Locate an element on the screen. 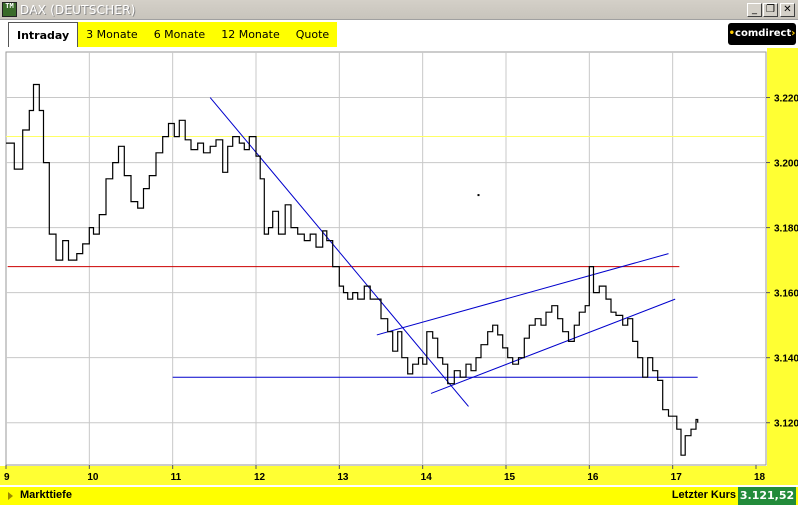 The height and width of the screenshot is (511, 798). tab-quote: Quote is located at coordinates (312, 34).